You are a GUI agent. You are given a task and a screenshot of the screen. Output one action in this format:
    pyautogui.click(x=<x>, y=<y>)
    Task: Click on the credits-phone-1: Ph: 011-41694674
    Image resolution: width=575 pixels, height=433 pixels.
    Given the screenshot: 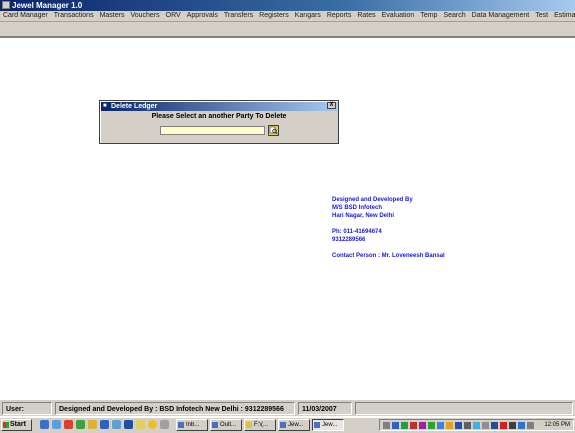 What is the action you would take?
    pyautogui.click(x=357, y=232)
    